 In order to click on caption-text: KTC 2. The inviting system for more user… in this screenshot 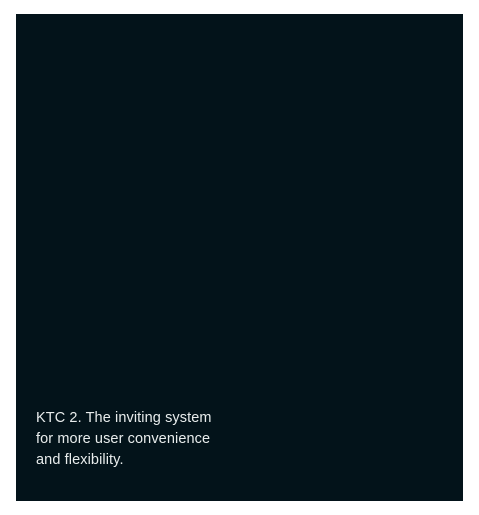, I will do `click(124, 439)`.